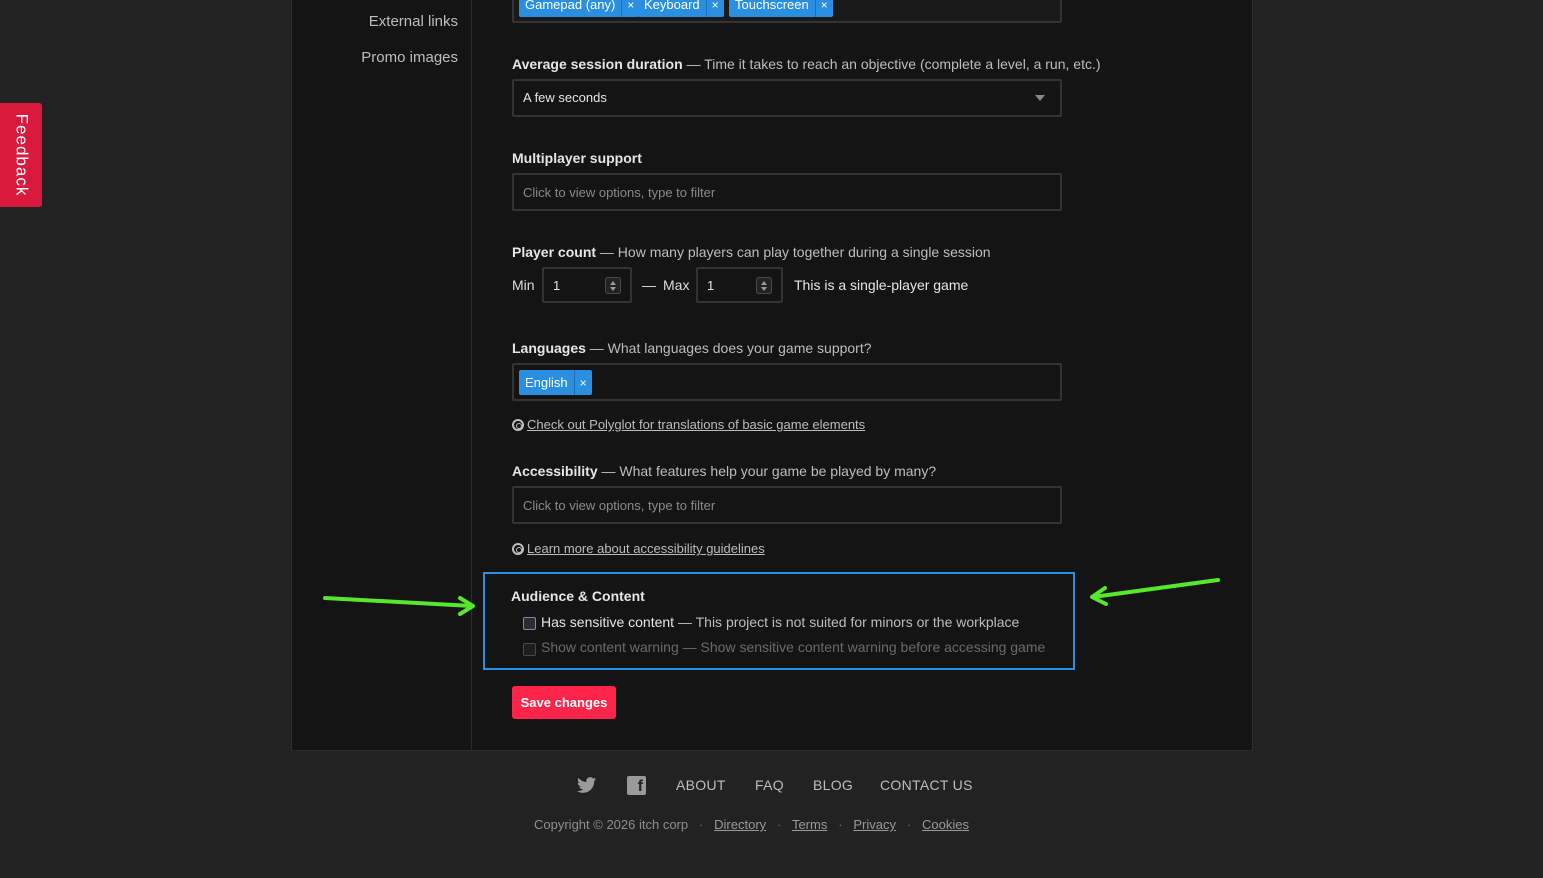  I want to click on footer-link-contact: CONTACT US, so click(926, 785).